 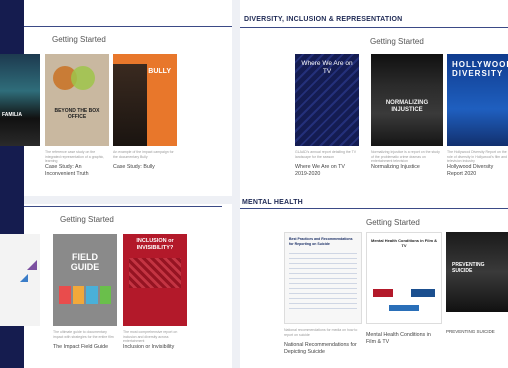 What do you see at coordinates (77, 100) in the screenshot?
I see `card-thumbnail: BEYOND THE BOX OFFICE` at bounding box center [77, 100].